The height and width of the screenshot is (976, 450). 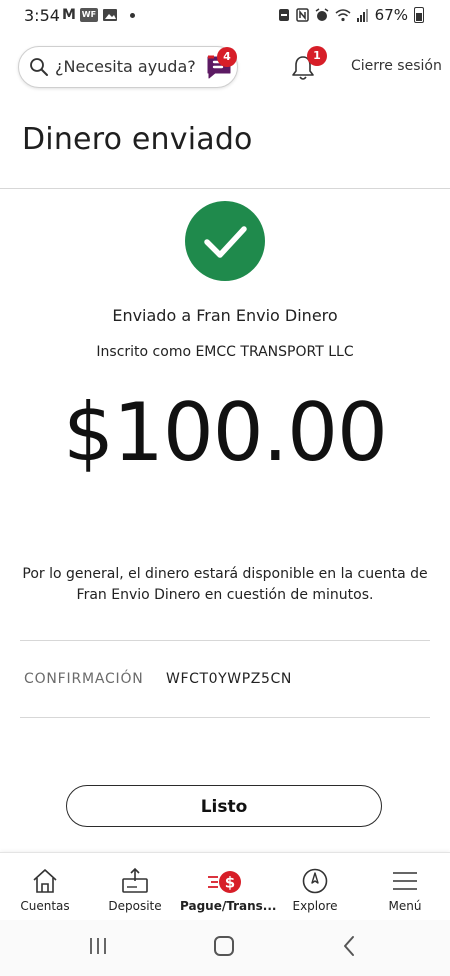 I want to click on confirmation-label: CONFIRMACIÓN, so click(x=84, y=679).